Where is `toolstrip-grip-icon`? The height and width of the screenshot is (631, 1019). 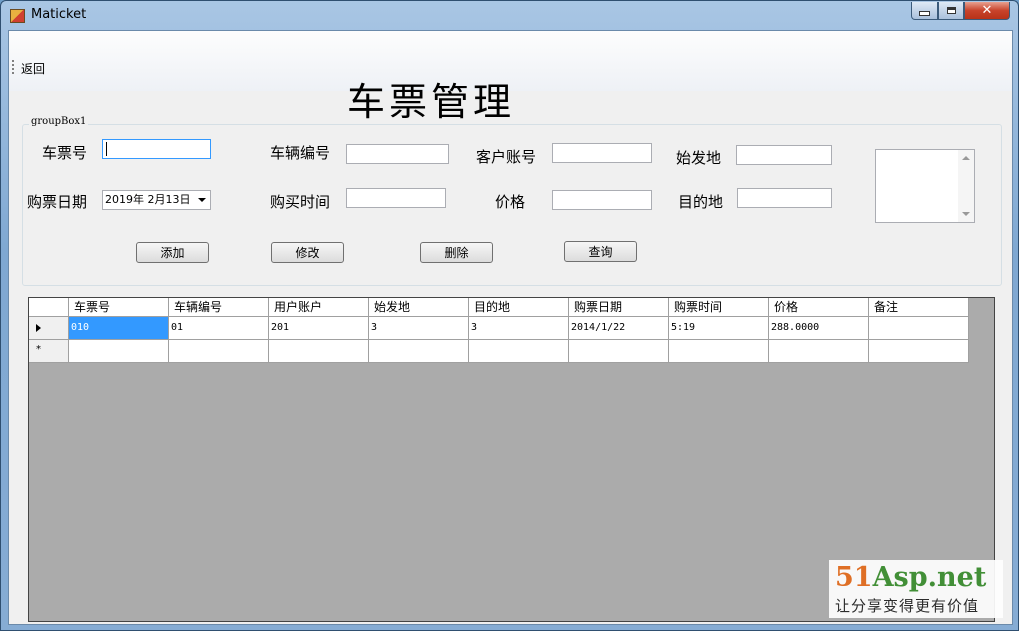 toolstrip-grip-icon is located at coordinates (13, 67).